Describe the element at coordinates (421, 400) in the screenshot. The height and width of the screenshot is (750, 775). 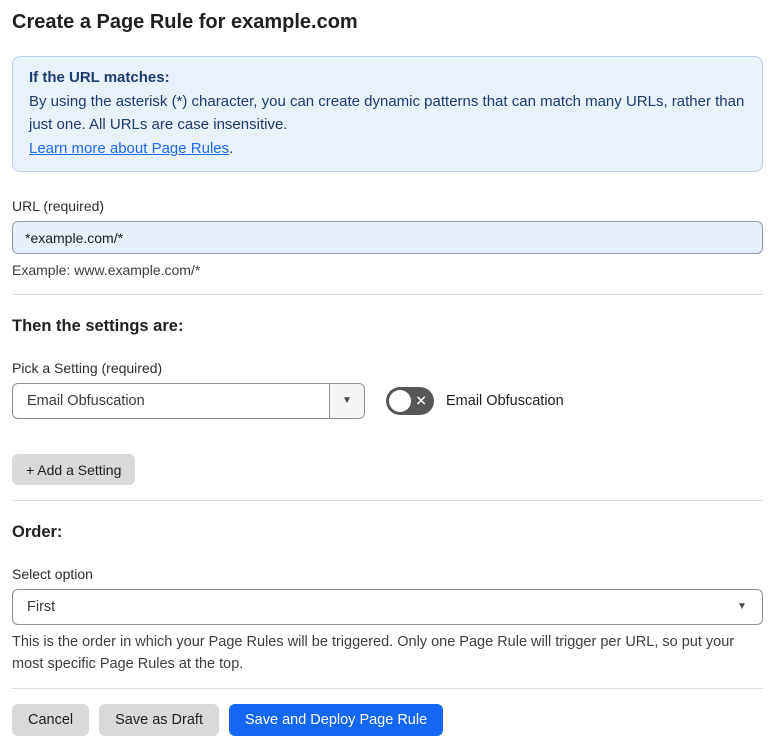
I see `x-icon: ✕` at that location.